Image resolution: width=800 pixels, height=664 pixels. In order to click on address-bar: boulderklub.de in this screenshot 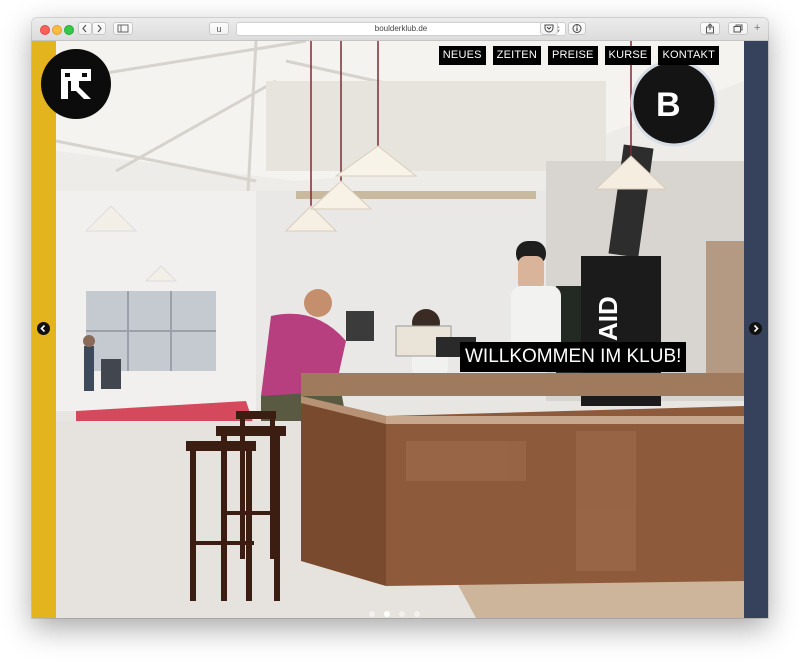, I will do `click(401, 29)`.